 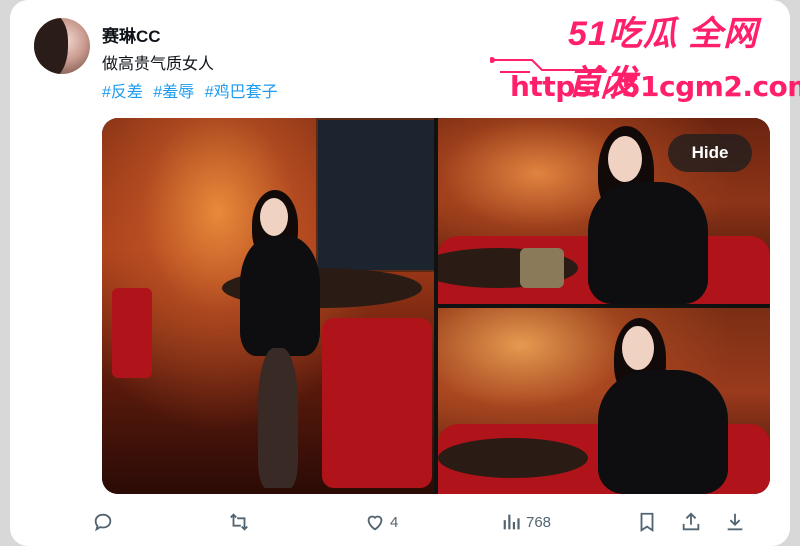 I want to click on handbag, so click(x=542, y=268).